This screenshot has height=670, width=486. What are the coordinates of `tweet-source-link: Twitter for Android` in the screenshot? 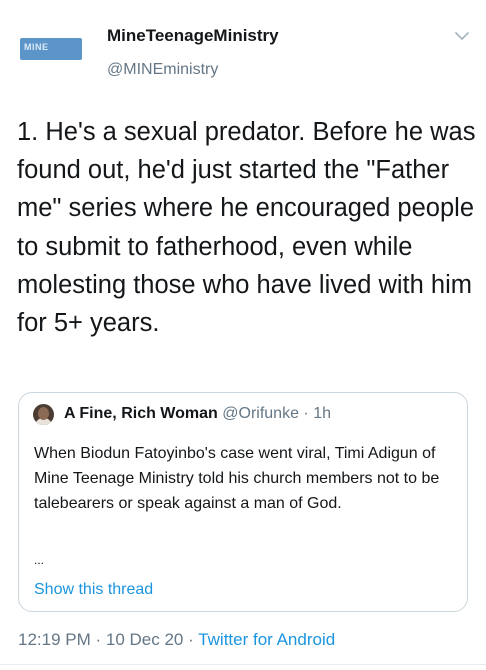 It's located at (266, 639).